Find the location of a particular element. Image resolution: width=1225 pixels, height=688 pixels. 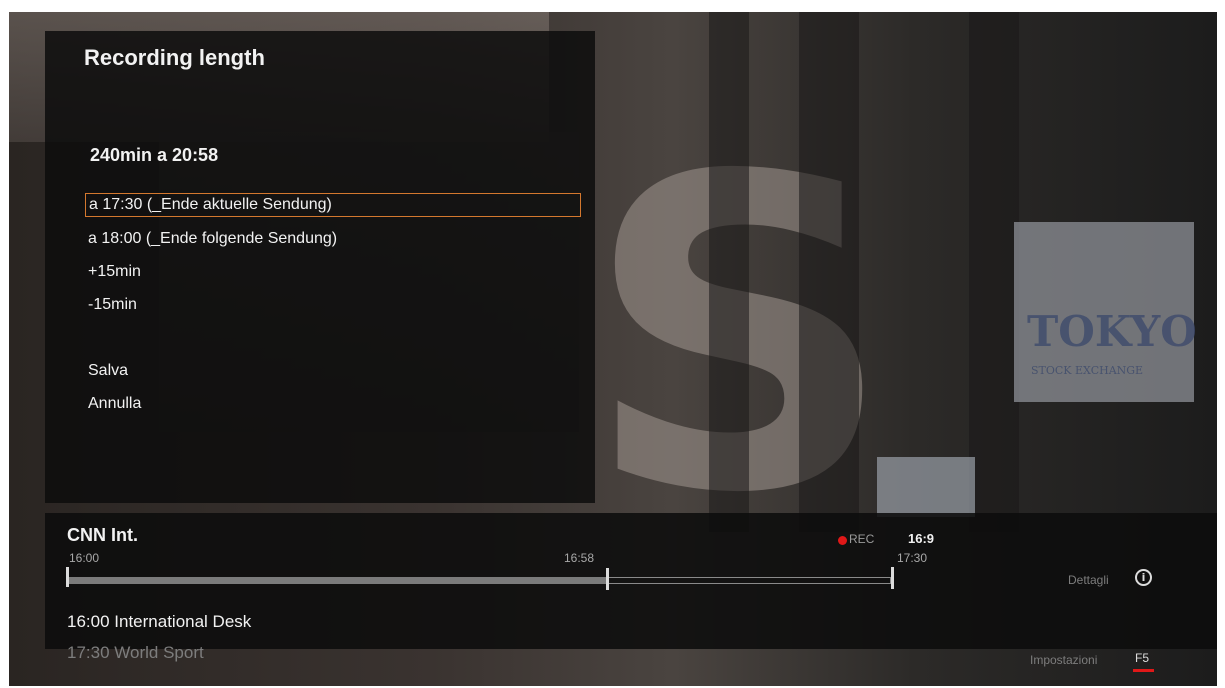

option-plus-15min: +15min is located at coordinates (333, 272).